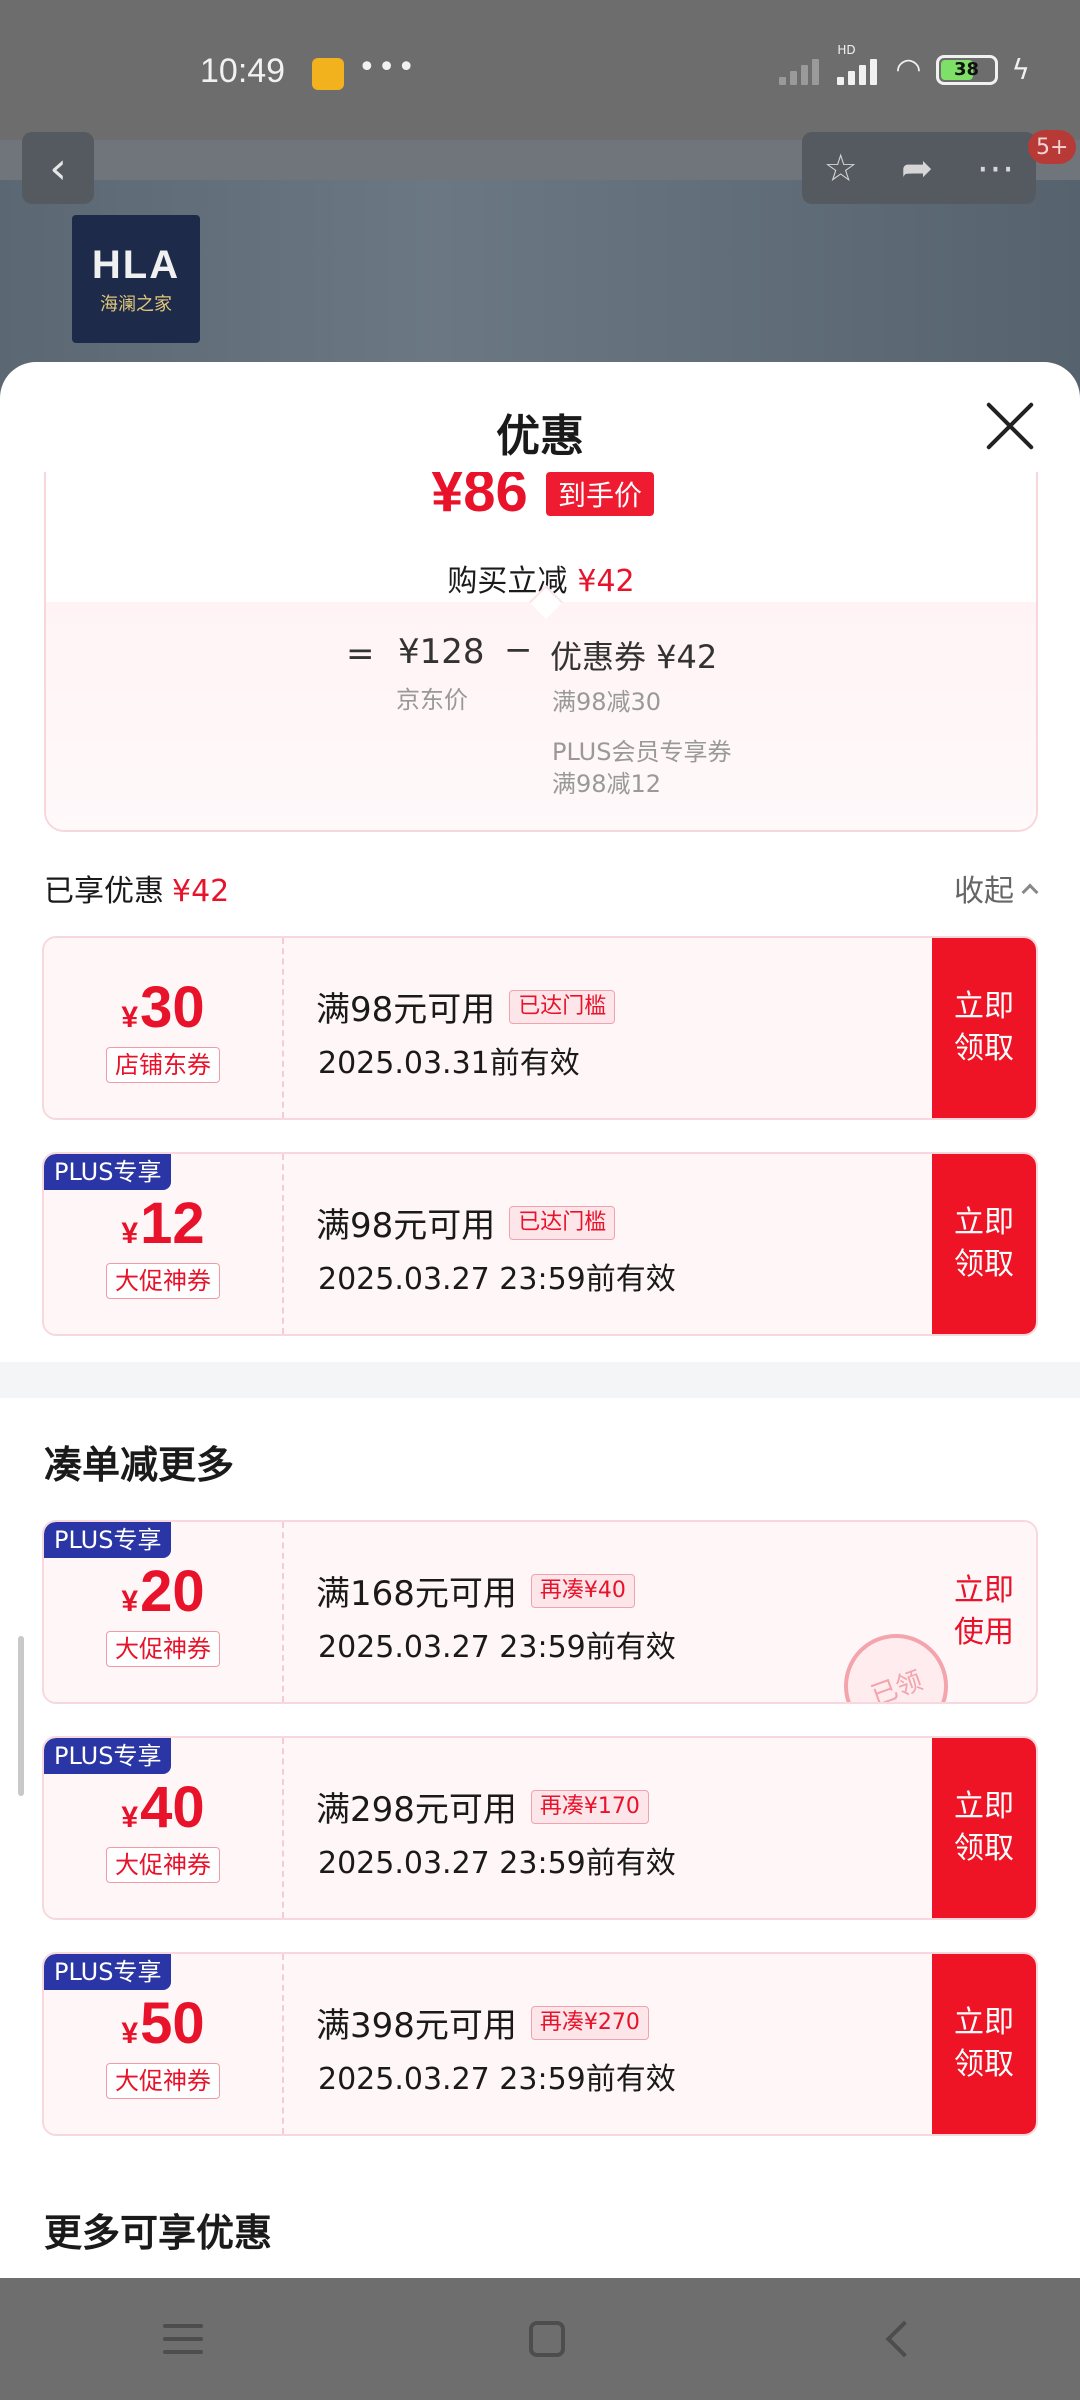 The width and height of the screenshot is (1080, 2400). Describe the element at coordinates (163, 1223) in the screenshot. I see `coupon-value: ¥12` at that location.